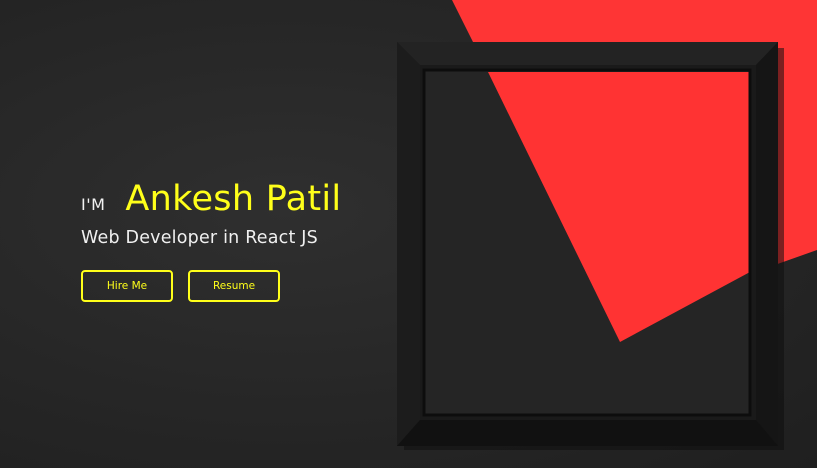 Image resolution: width=817 pixels, height=468 pixels. What do you see at coordinates (199, 238) in the screenshot?
I see `developer-role: Web Developer in React JS` at bounding box center [199, 238].